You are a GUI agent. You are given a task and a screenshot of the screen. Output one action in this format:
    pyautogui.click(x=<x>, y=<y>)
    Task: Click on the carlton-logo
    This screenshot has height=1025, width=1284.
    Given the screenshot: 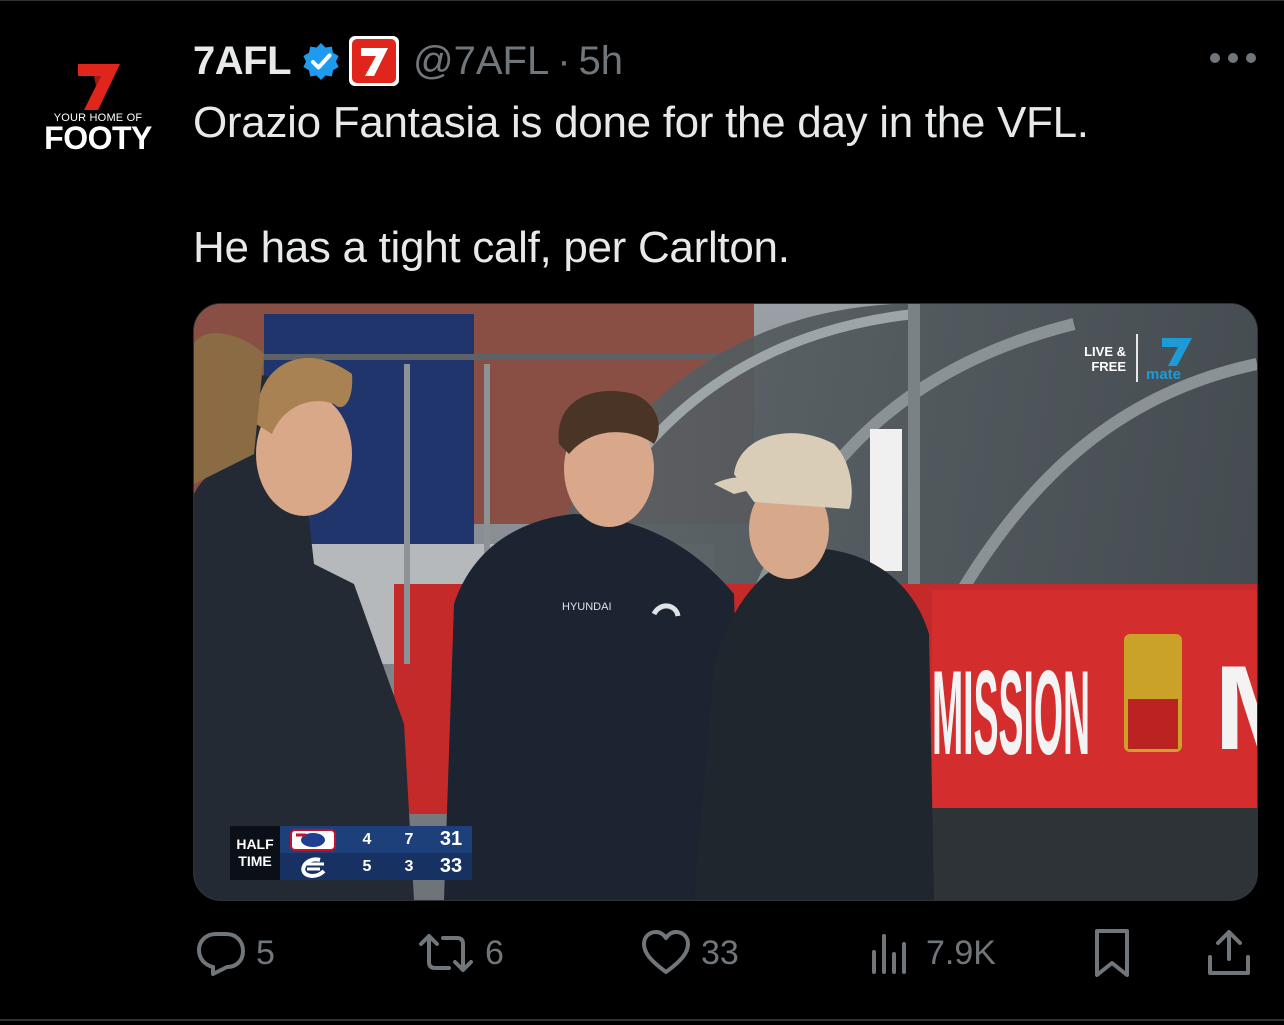 What is the action you would take?
    pyautogui.click(x=313, y=866)
    